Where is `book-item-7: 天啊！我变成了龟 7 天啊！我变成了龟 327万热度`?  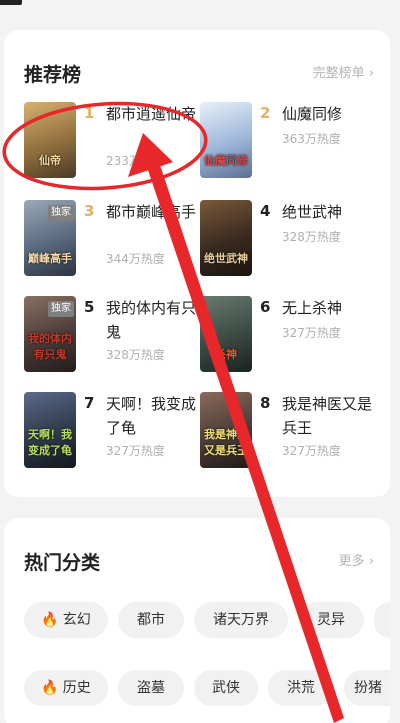
book-item-7: 天啊！我变成了龟 7 天啊！我变成了龟 327万热度 is located at coordinates (117, 432).